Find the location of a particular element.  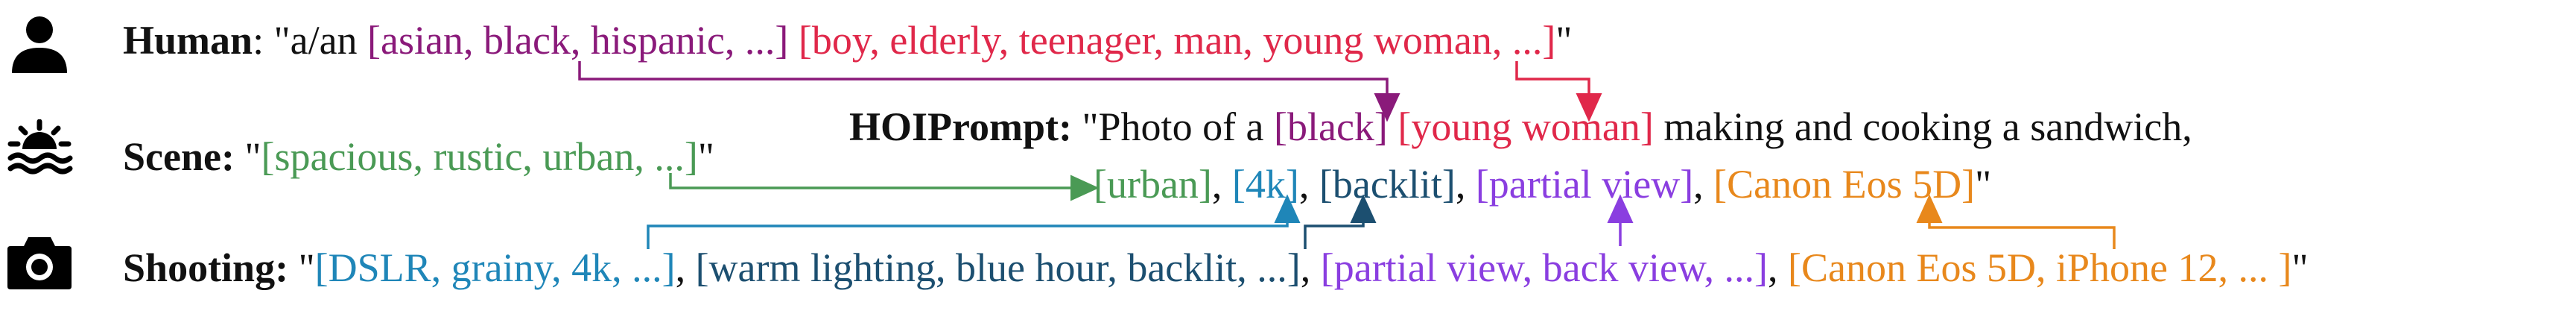

ethnicity-arrow is located at coordinates (989, 91).